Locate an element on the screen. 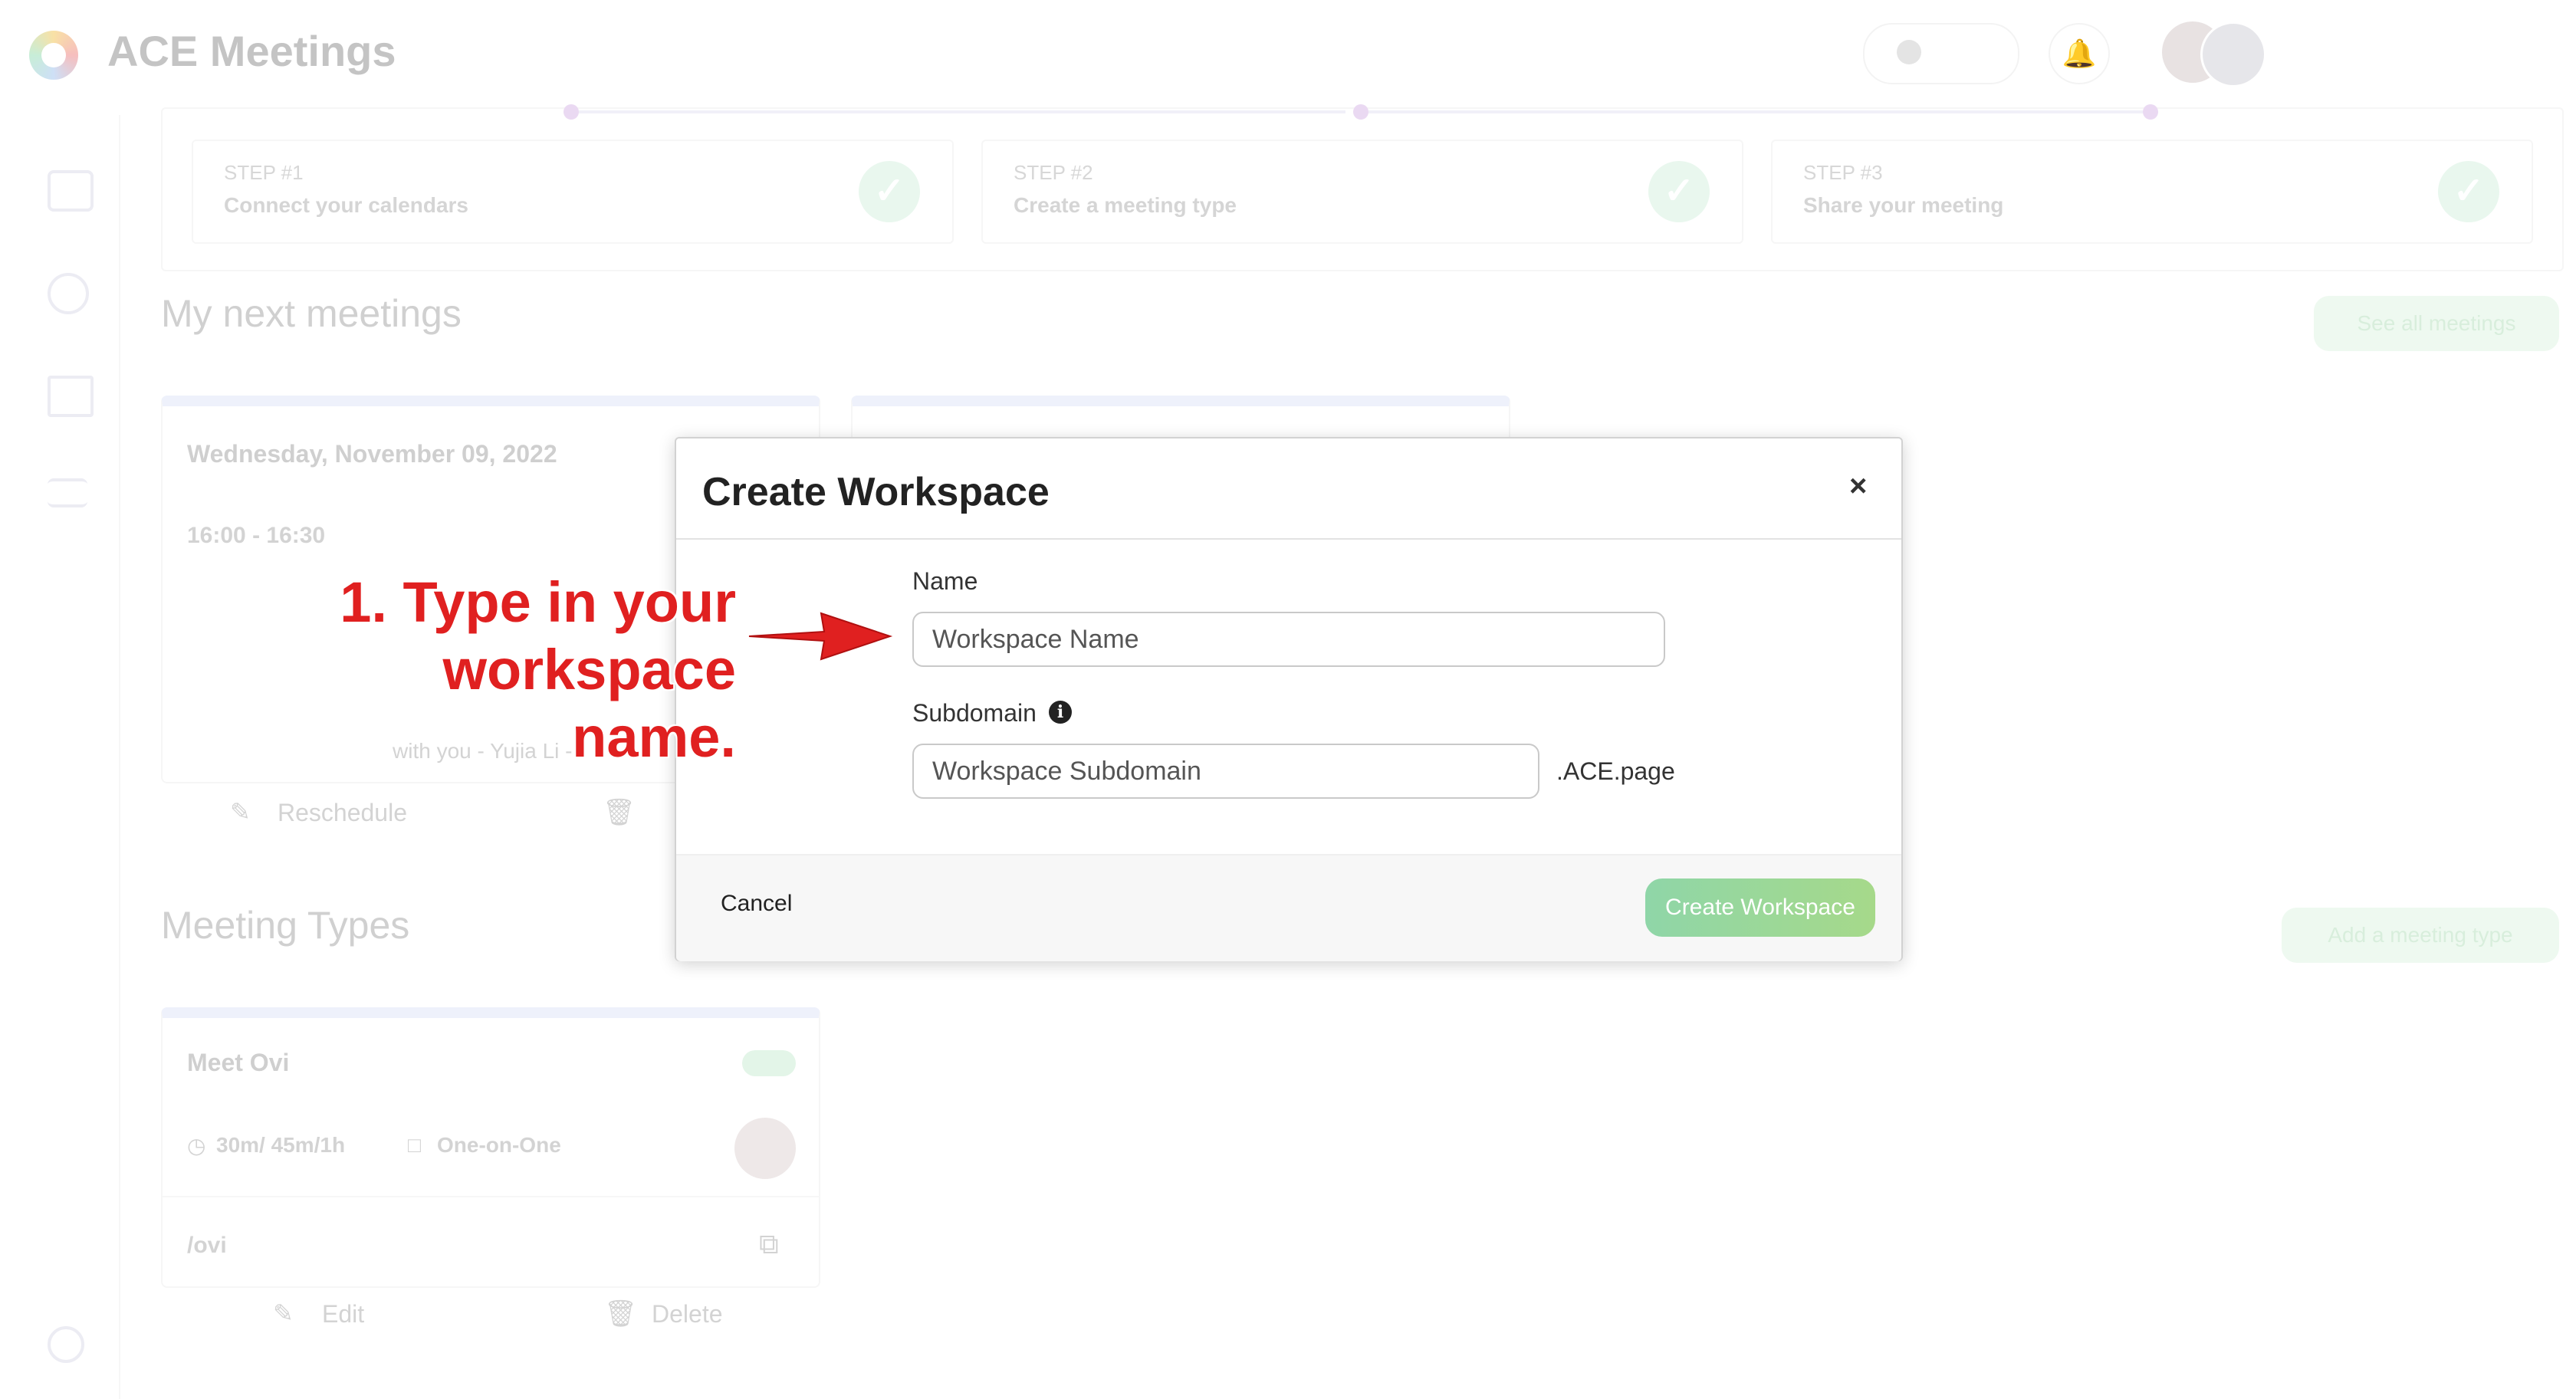 This screenshot has height=1399, width=2576. create-workspace-button: Create Workspace is located at coordinates (1760, 908).